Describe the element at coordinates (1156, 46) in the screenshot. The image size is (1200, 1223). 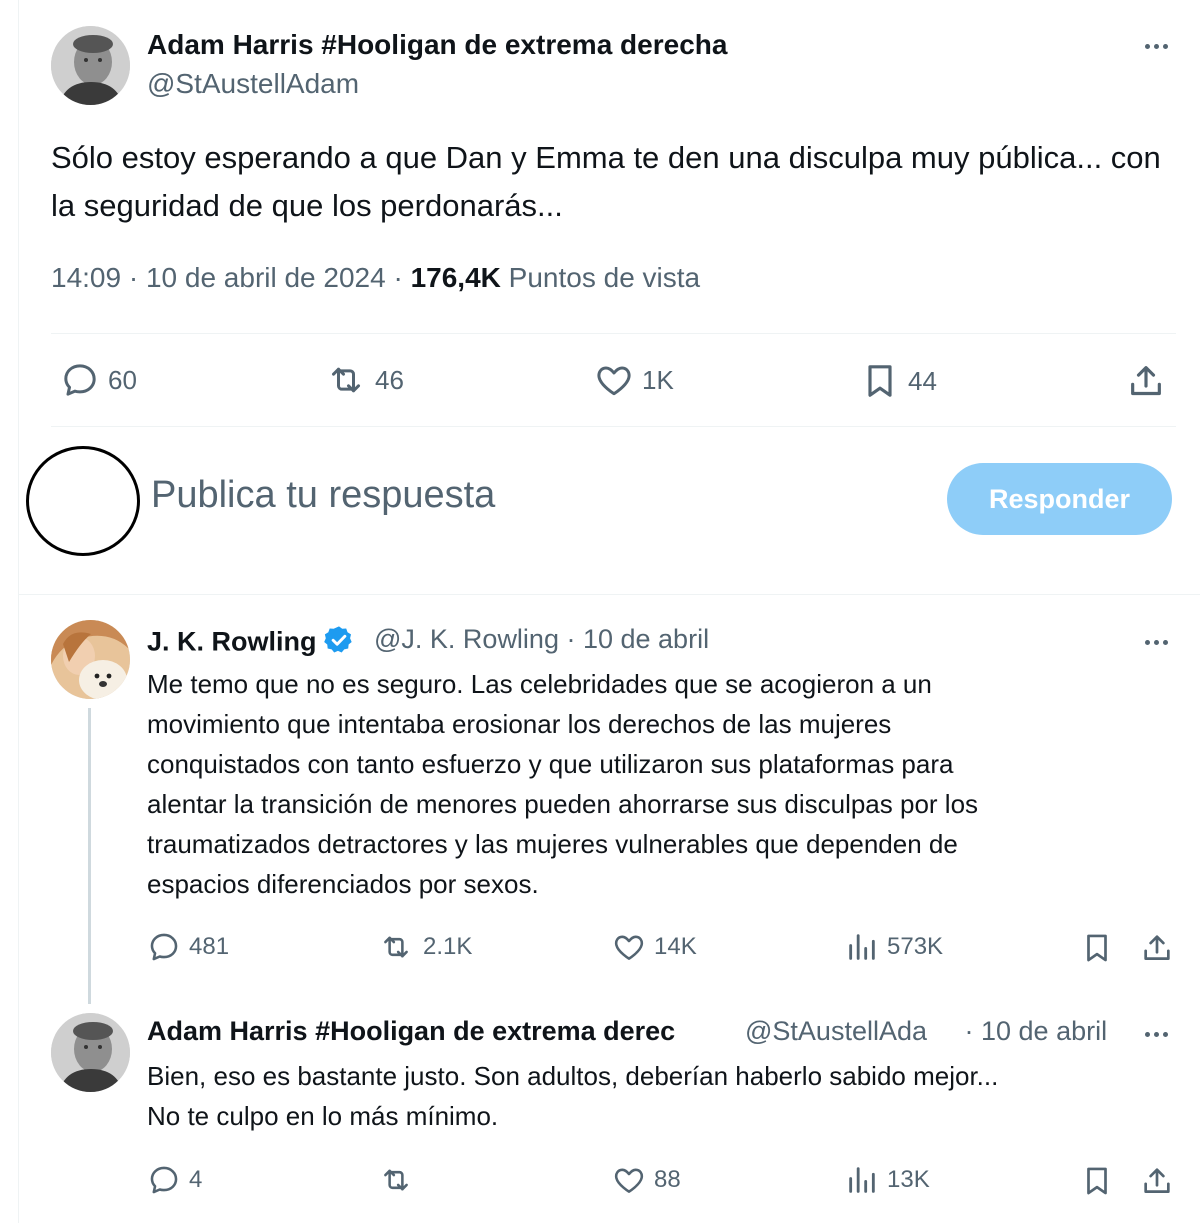
I see `main-more-button` at that location.